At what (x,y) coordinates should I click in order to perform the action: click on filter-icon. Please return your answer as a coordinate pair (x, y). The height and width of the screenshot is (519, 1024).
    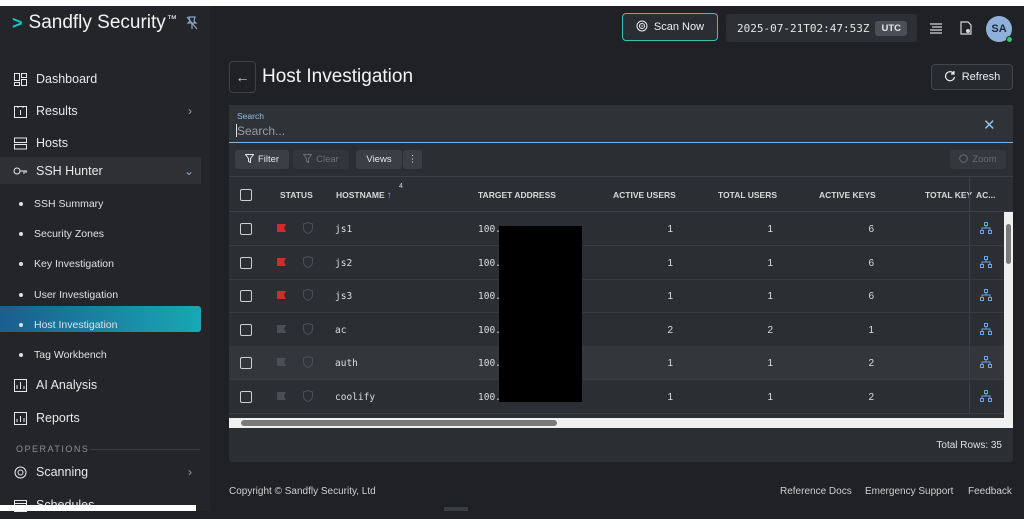
    Looking at the image, I should click on (249, 159).